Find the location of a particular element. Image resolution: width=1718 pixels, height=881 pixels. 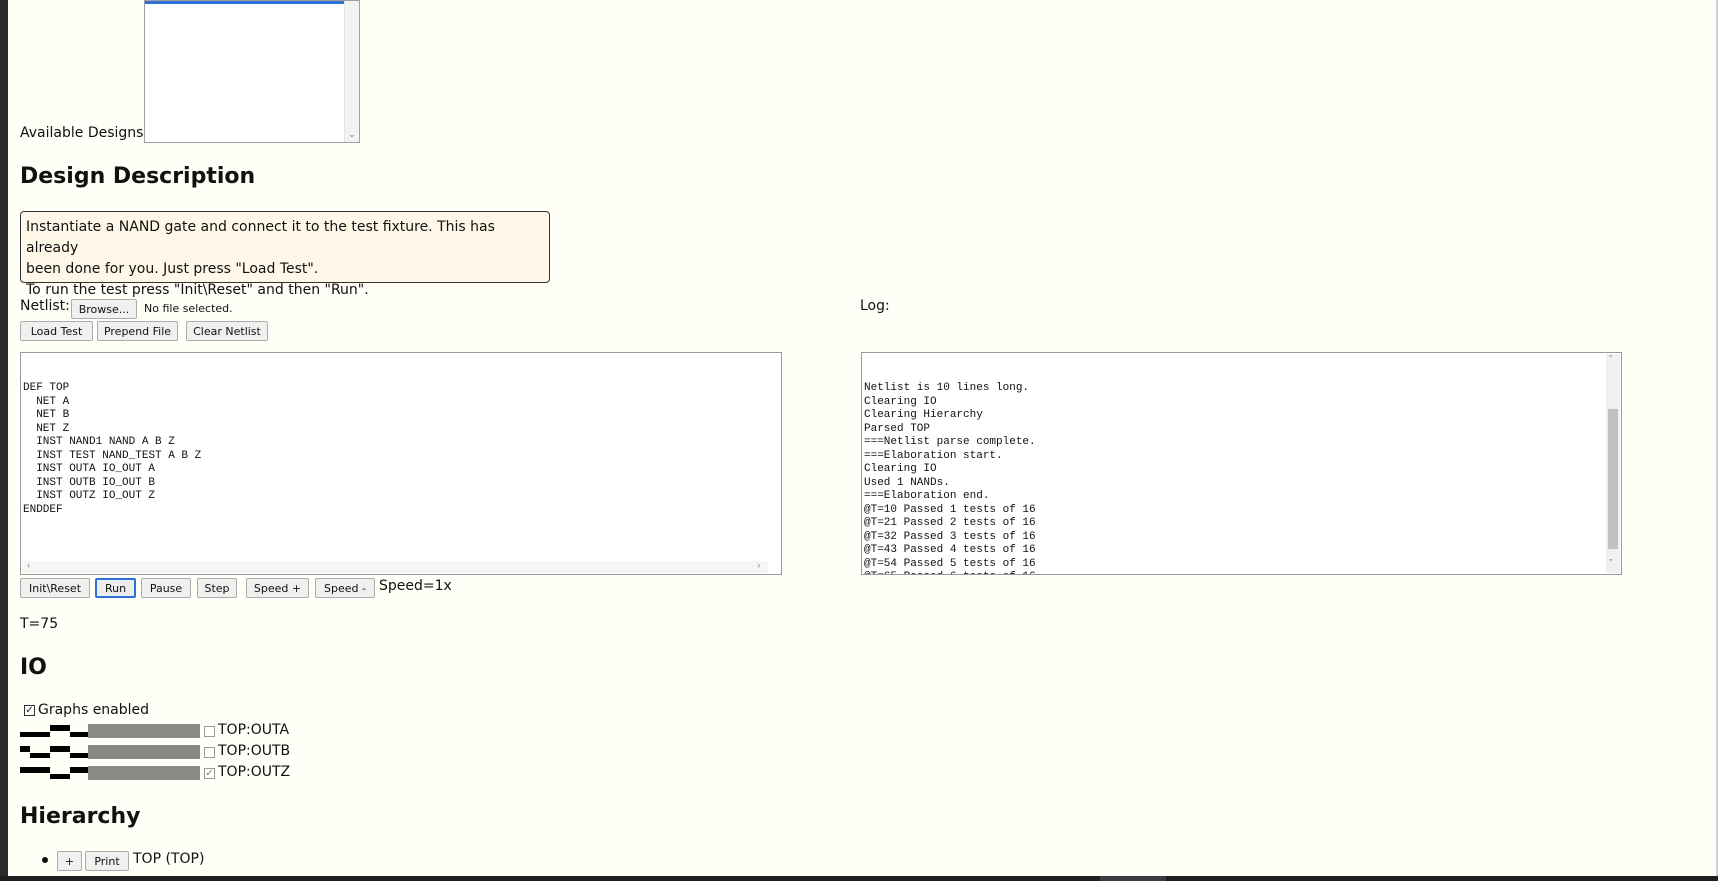

graphs-enabled-label: Graphs enabled is located at coordinates (94, 710).